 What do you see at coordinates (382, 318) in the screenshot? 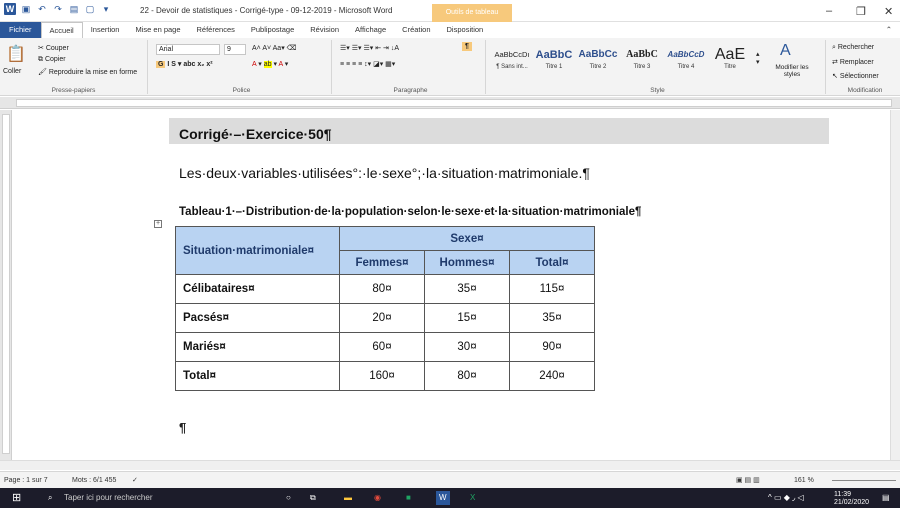
I see `table-cell: 20¤` at bounding box center [382, 318].